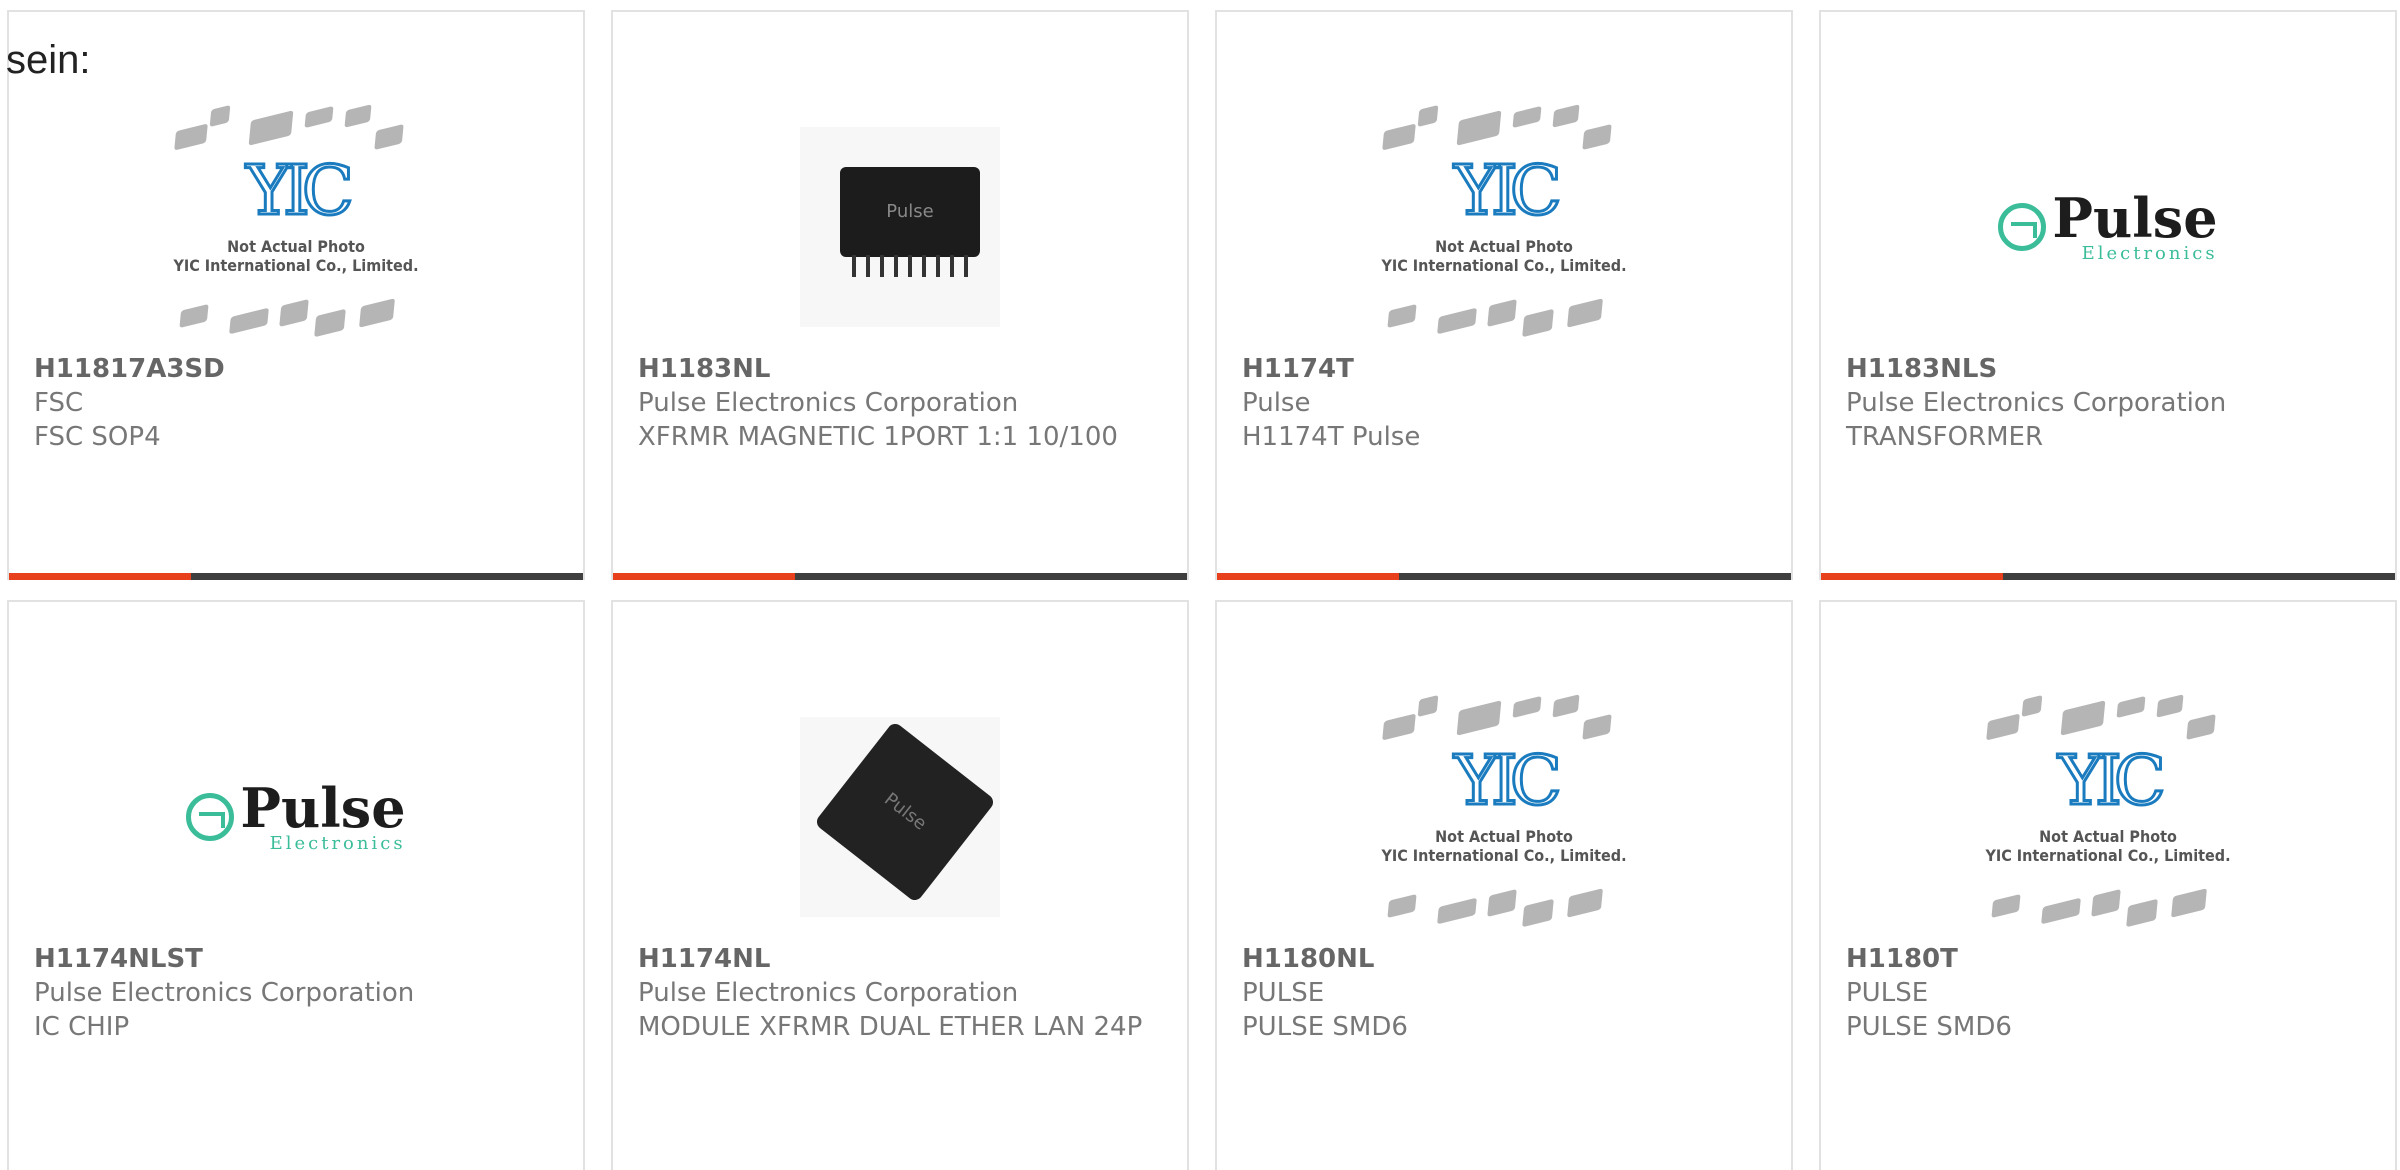 The width and height of the screenshot is (2400, 1170). What do you see at coordinates (1945, 437) in the screenshot?
I see `description: TRANSFORMER` at bounding box center [1945, 437].